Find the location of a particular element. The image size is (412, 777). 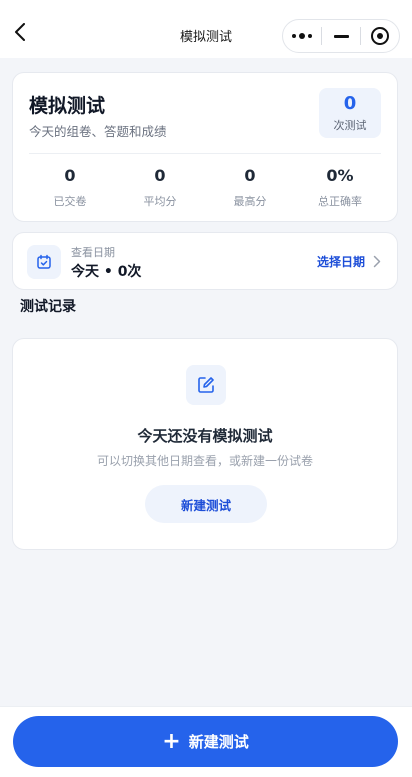

calendar-check-icon is located at coordinates (44, 261).